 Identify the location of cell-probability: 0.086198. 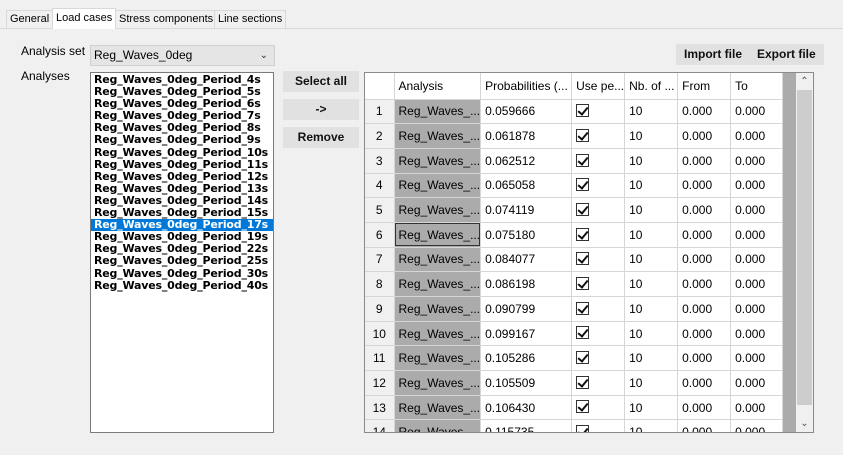
(526, 284).